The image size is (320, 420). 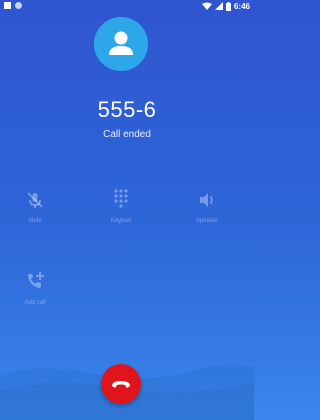 I want to click on volume-icon, so click(x=206, y=200).